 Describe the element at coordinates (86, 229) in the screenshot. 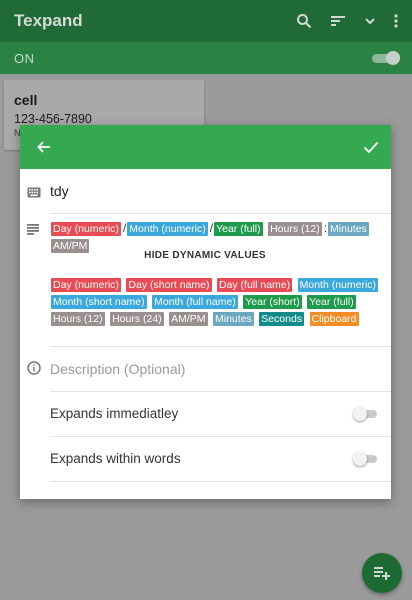

I see `phrase-token: Day (numeric)` at that location.